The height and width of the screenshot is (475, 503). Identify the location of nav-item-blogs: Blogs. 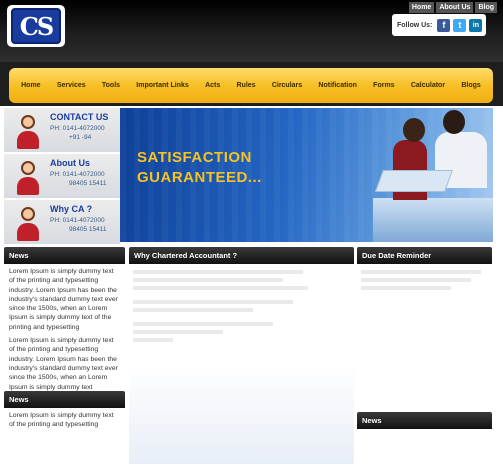
(470, 85).